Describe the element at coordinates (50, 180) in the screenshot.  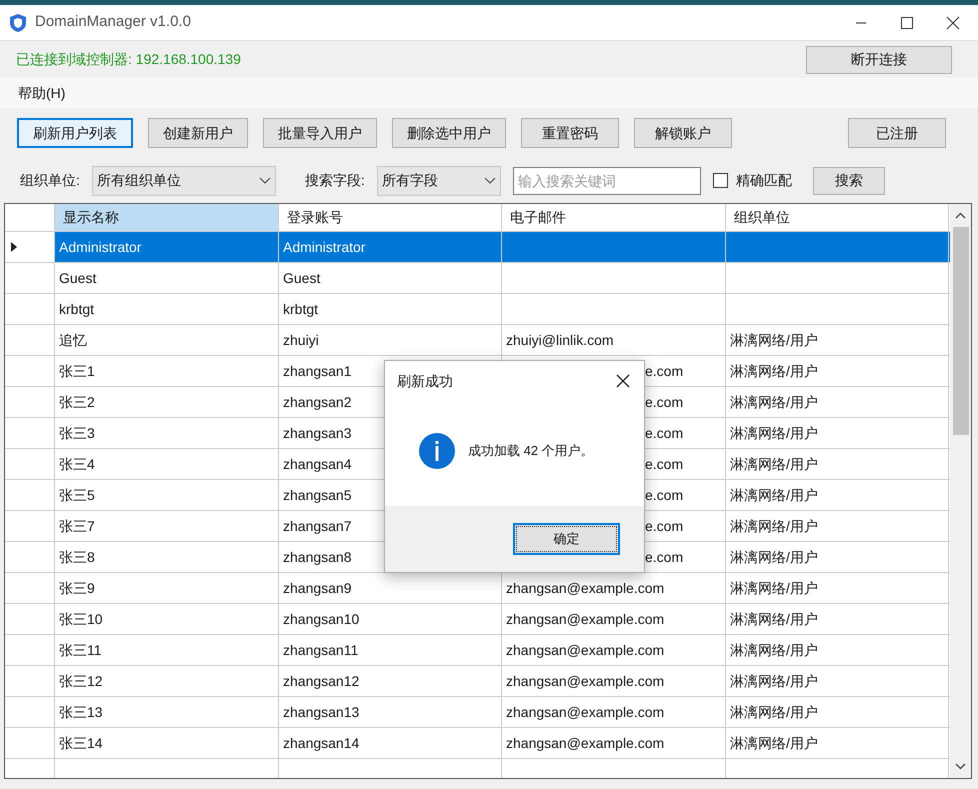
I see `ou-label: 组织单位:` at that location.